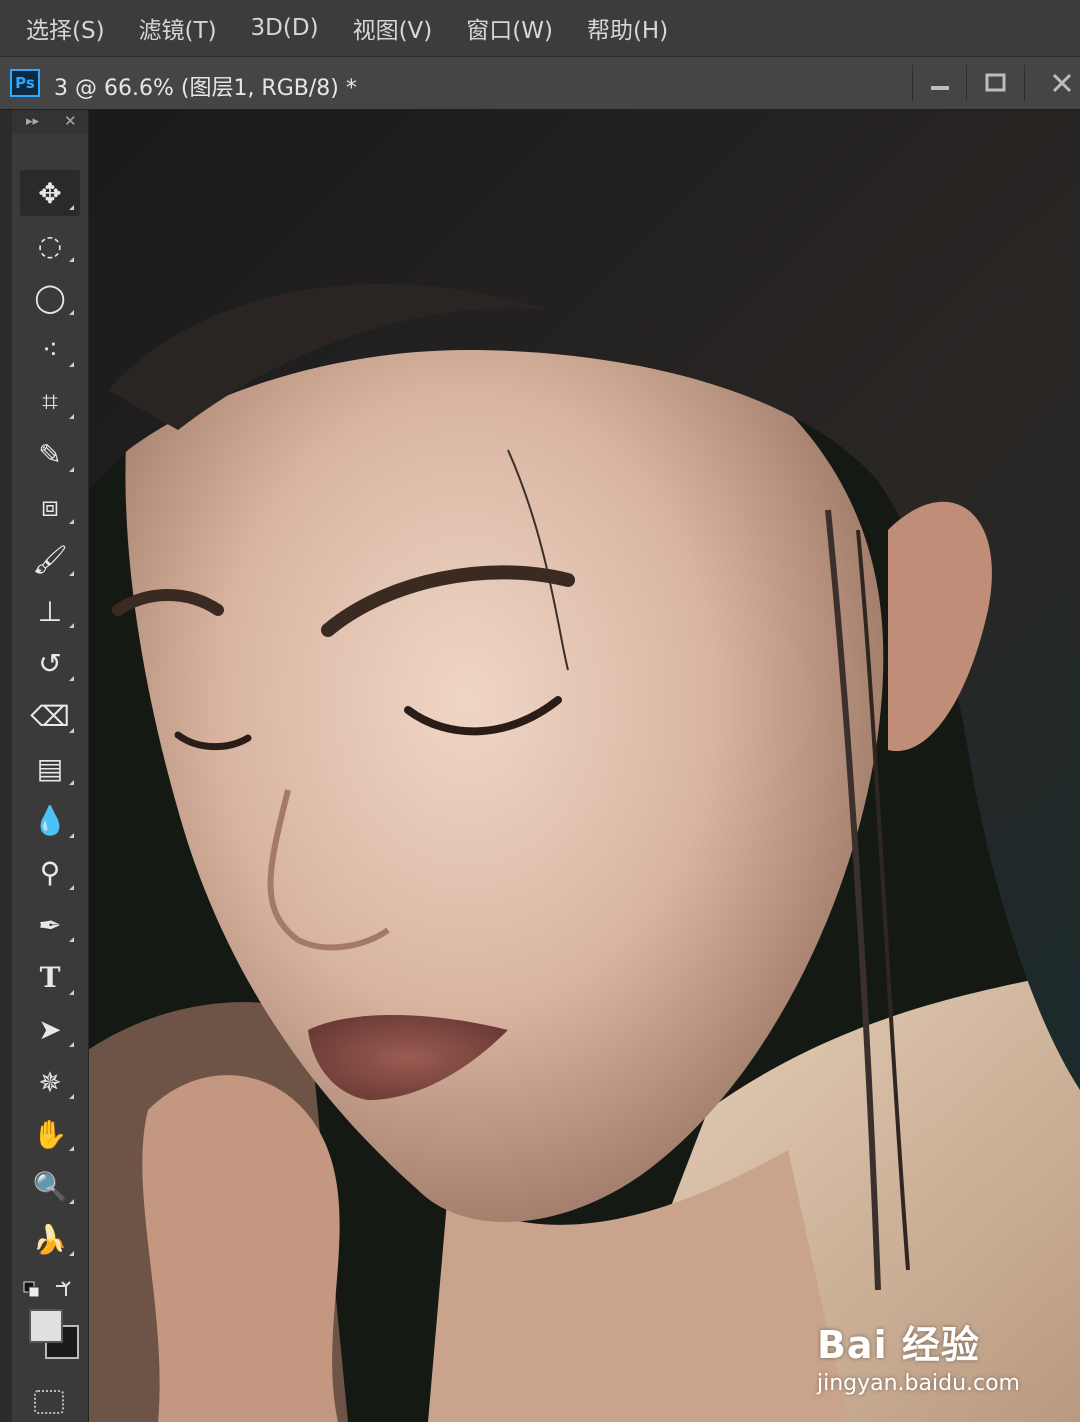  I want to click on tools-panel-header: ▸▸ ✕, so click(50, 122).